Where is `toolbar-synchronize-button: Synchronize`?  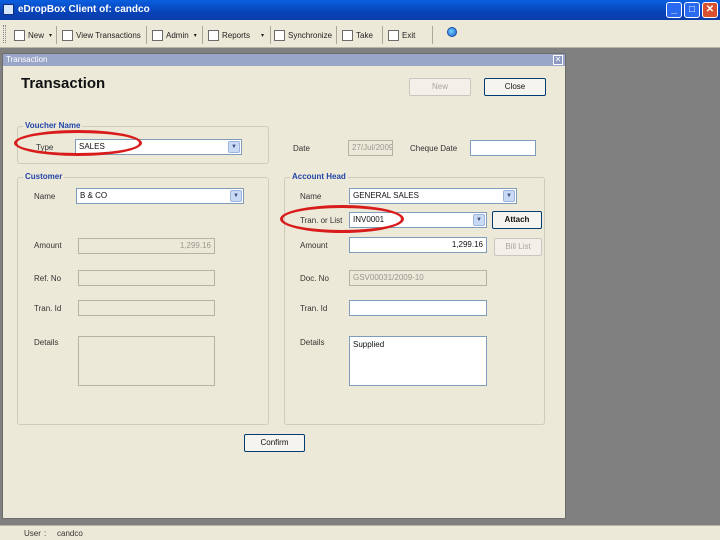
toolbar-synchronize-button: Synchronize is located at coordinates (303, 35).